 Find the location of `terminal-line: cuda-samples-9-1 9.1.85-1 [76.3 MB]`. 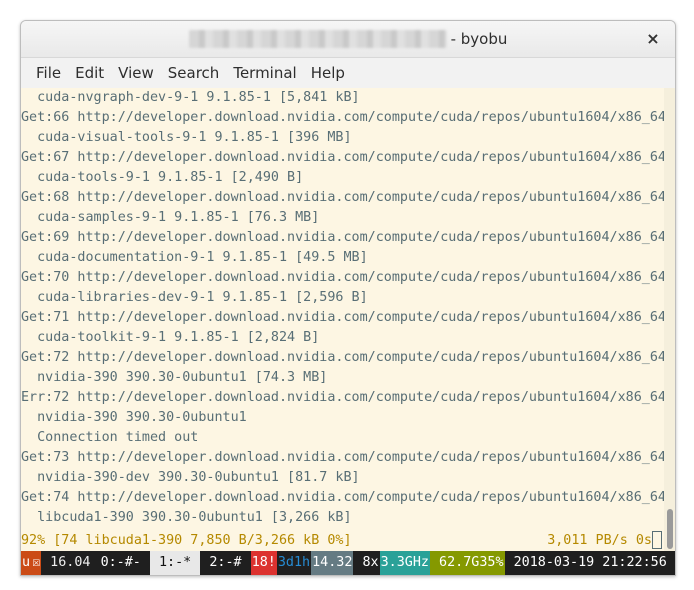

terminal-line: cuda-samples-9-1 9.1.85-1 [76.3 MB] is located at coordinates (170, 217).